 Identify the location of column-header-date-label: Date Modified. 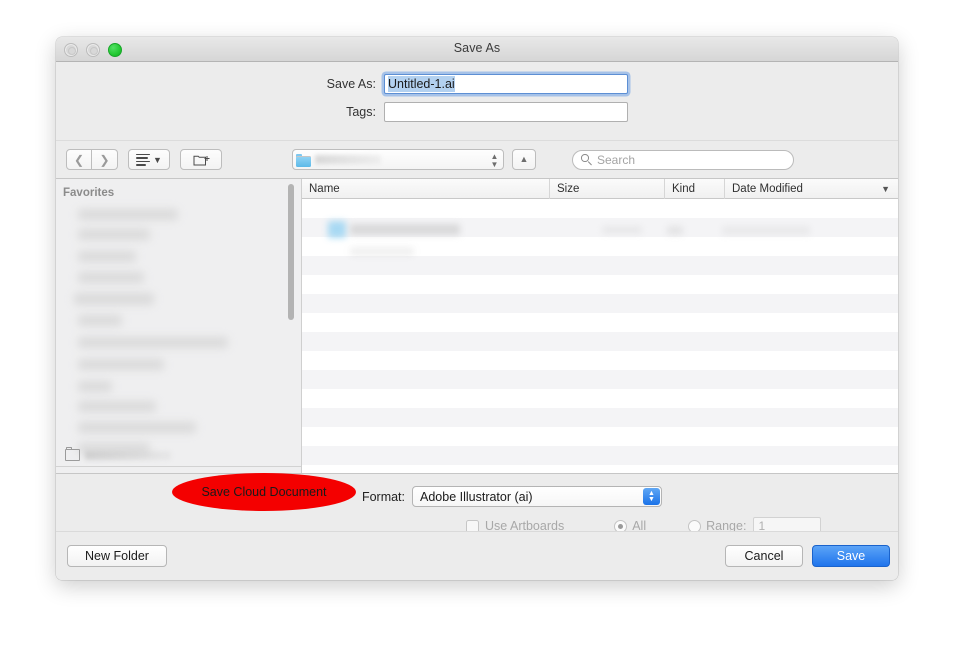
(767, 188).